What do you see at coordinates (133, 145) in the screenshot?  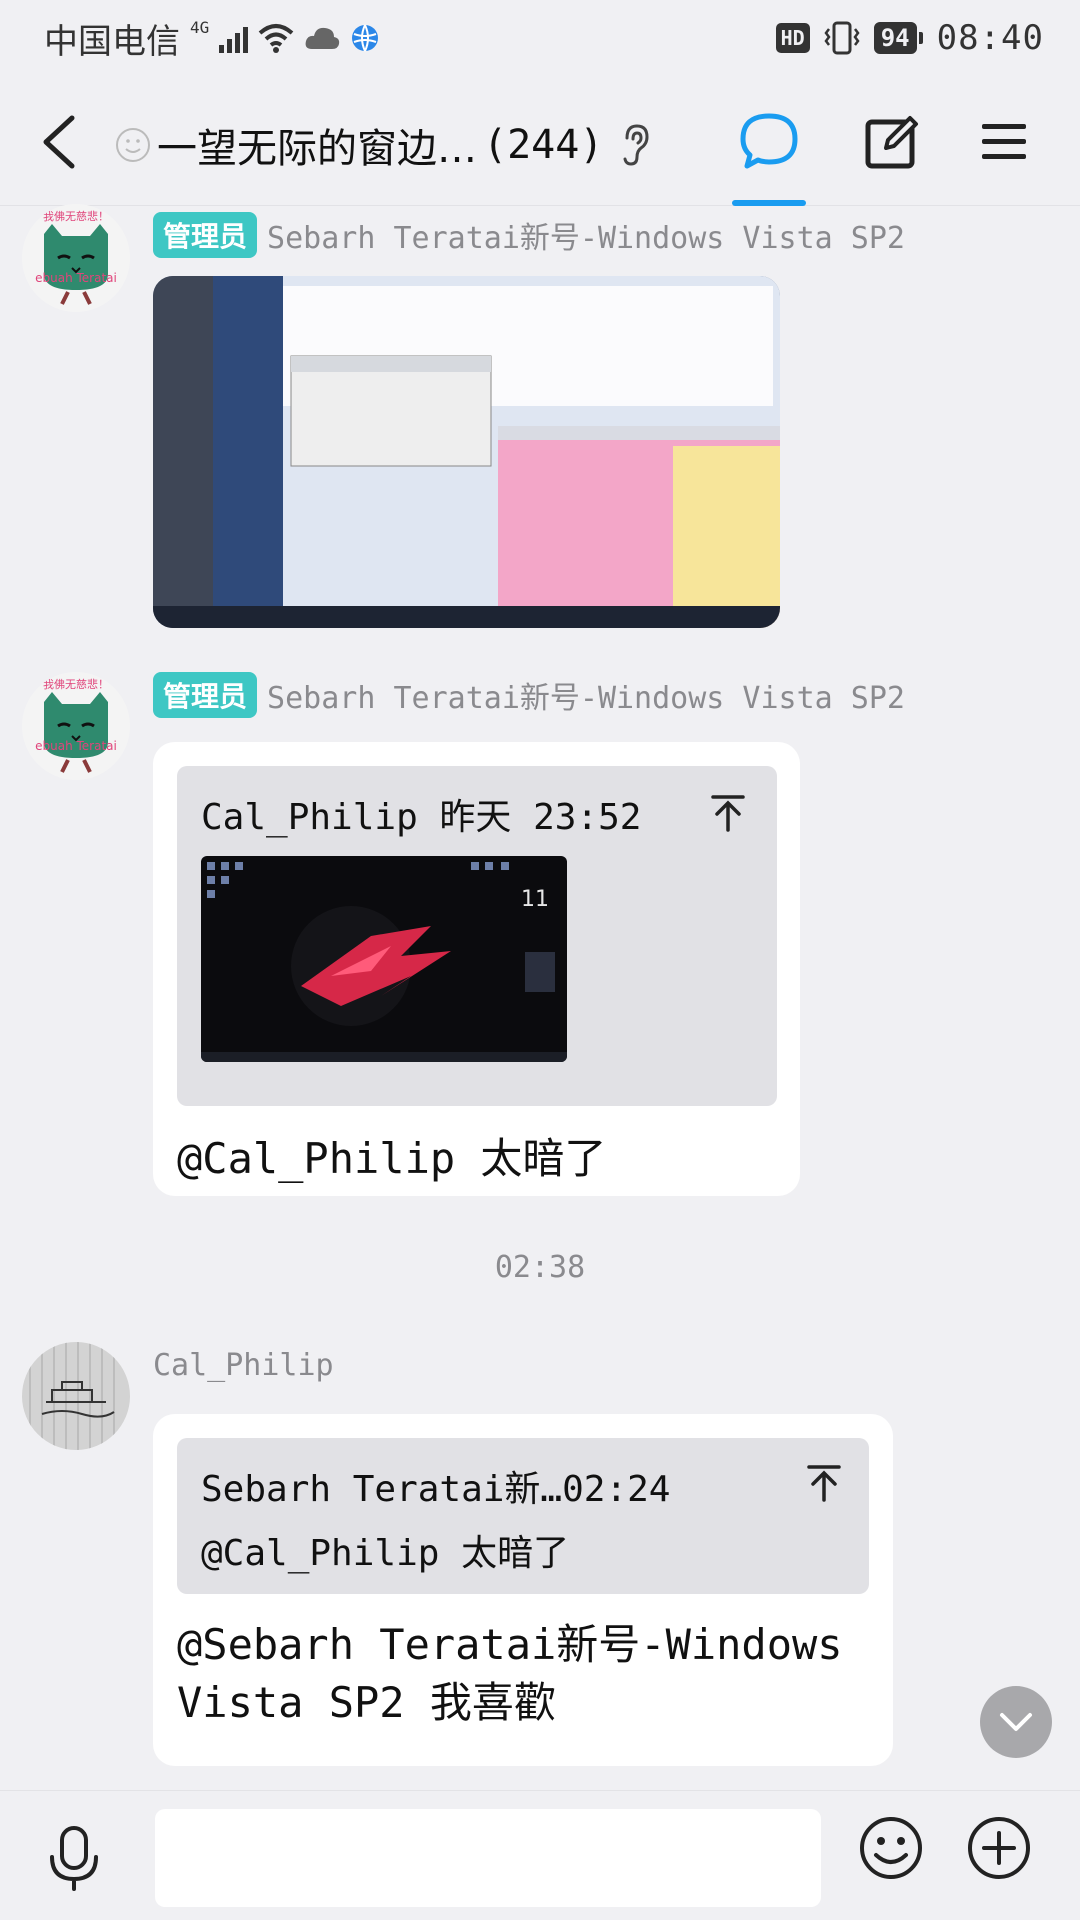 I see `smiley-icon` at bounding box center [133, 145].